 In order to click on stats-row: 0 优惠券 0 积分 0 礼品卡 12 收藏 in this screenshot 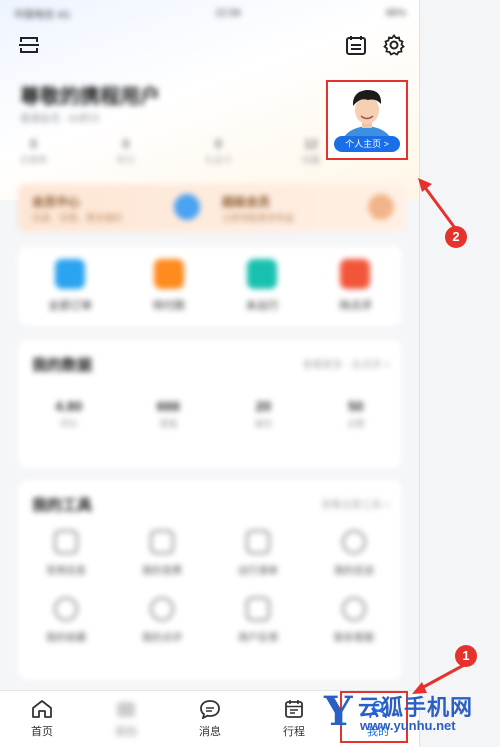, I will do `click(170, 151)`.